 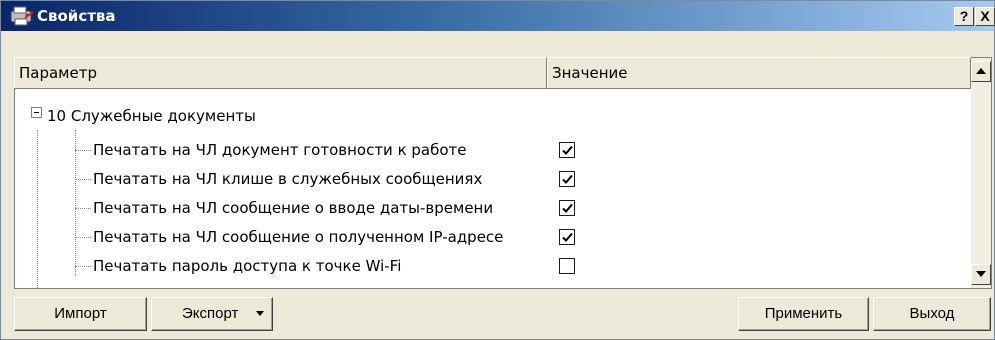 What do you see at coordinates (492, 266) in the screenshot?
I see `property-row: Печатать пароль доступа к точке Wi-Fi` at bounding box center [492, 266].